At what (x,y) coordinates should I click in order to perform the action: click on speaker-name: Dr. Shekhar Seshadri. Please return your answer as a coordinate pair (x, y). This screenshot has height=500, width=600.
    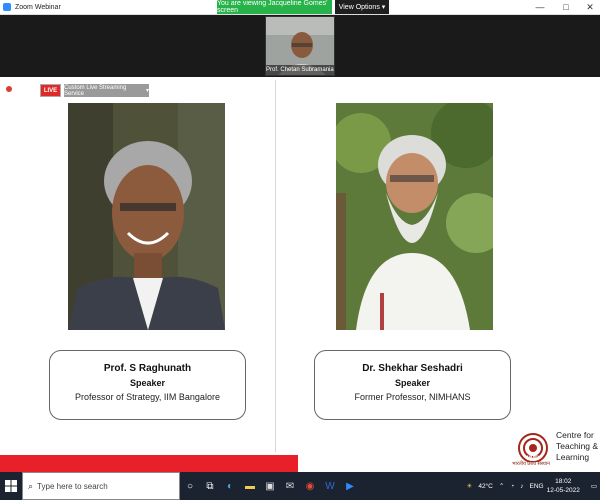
    Looking at the image, I should click on (412, 368).